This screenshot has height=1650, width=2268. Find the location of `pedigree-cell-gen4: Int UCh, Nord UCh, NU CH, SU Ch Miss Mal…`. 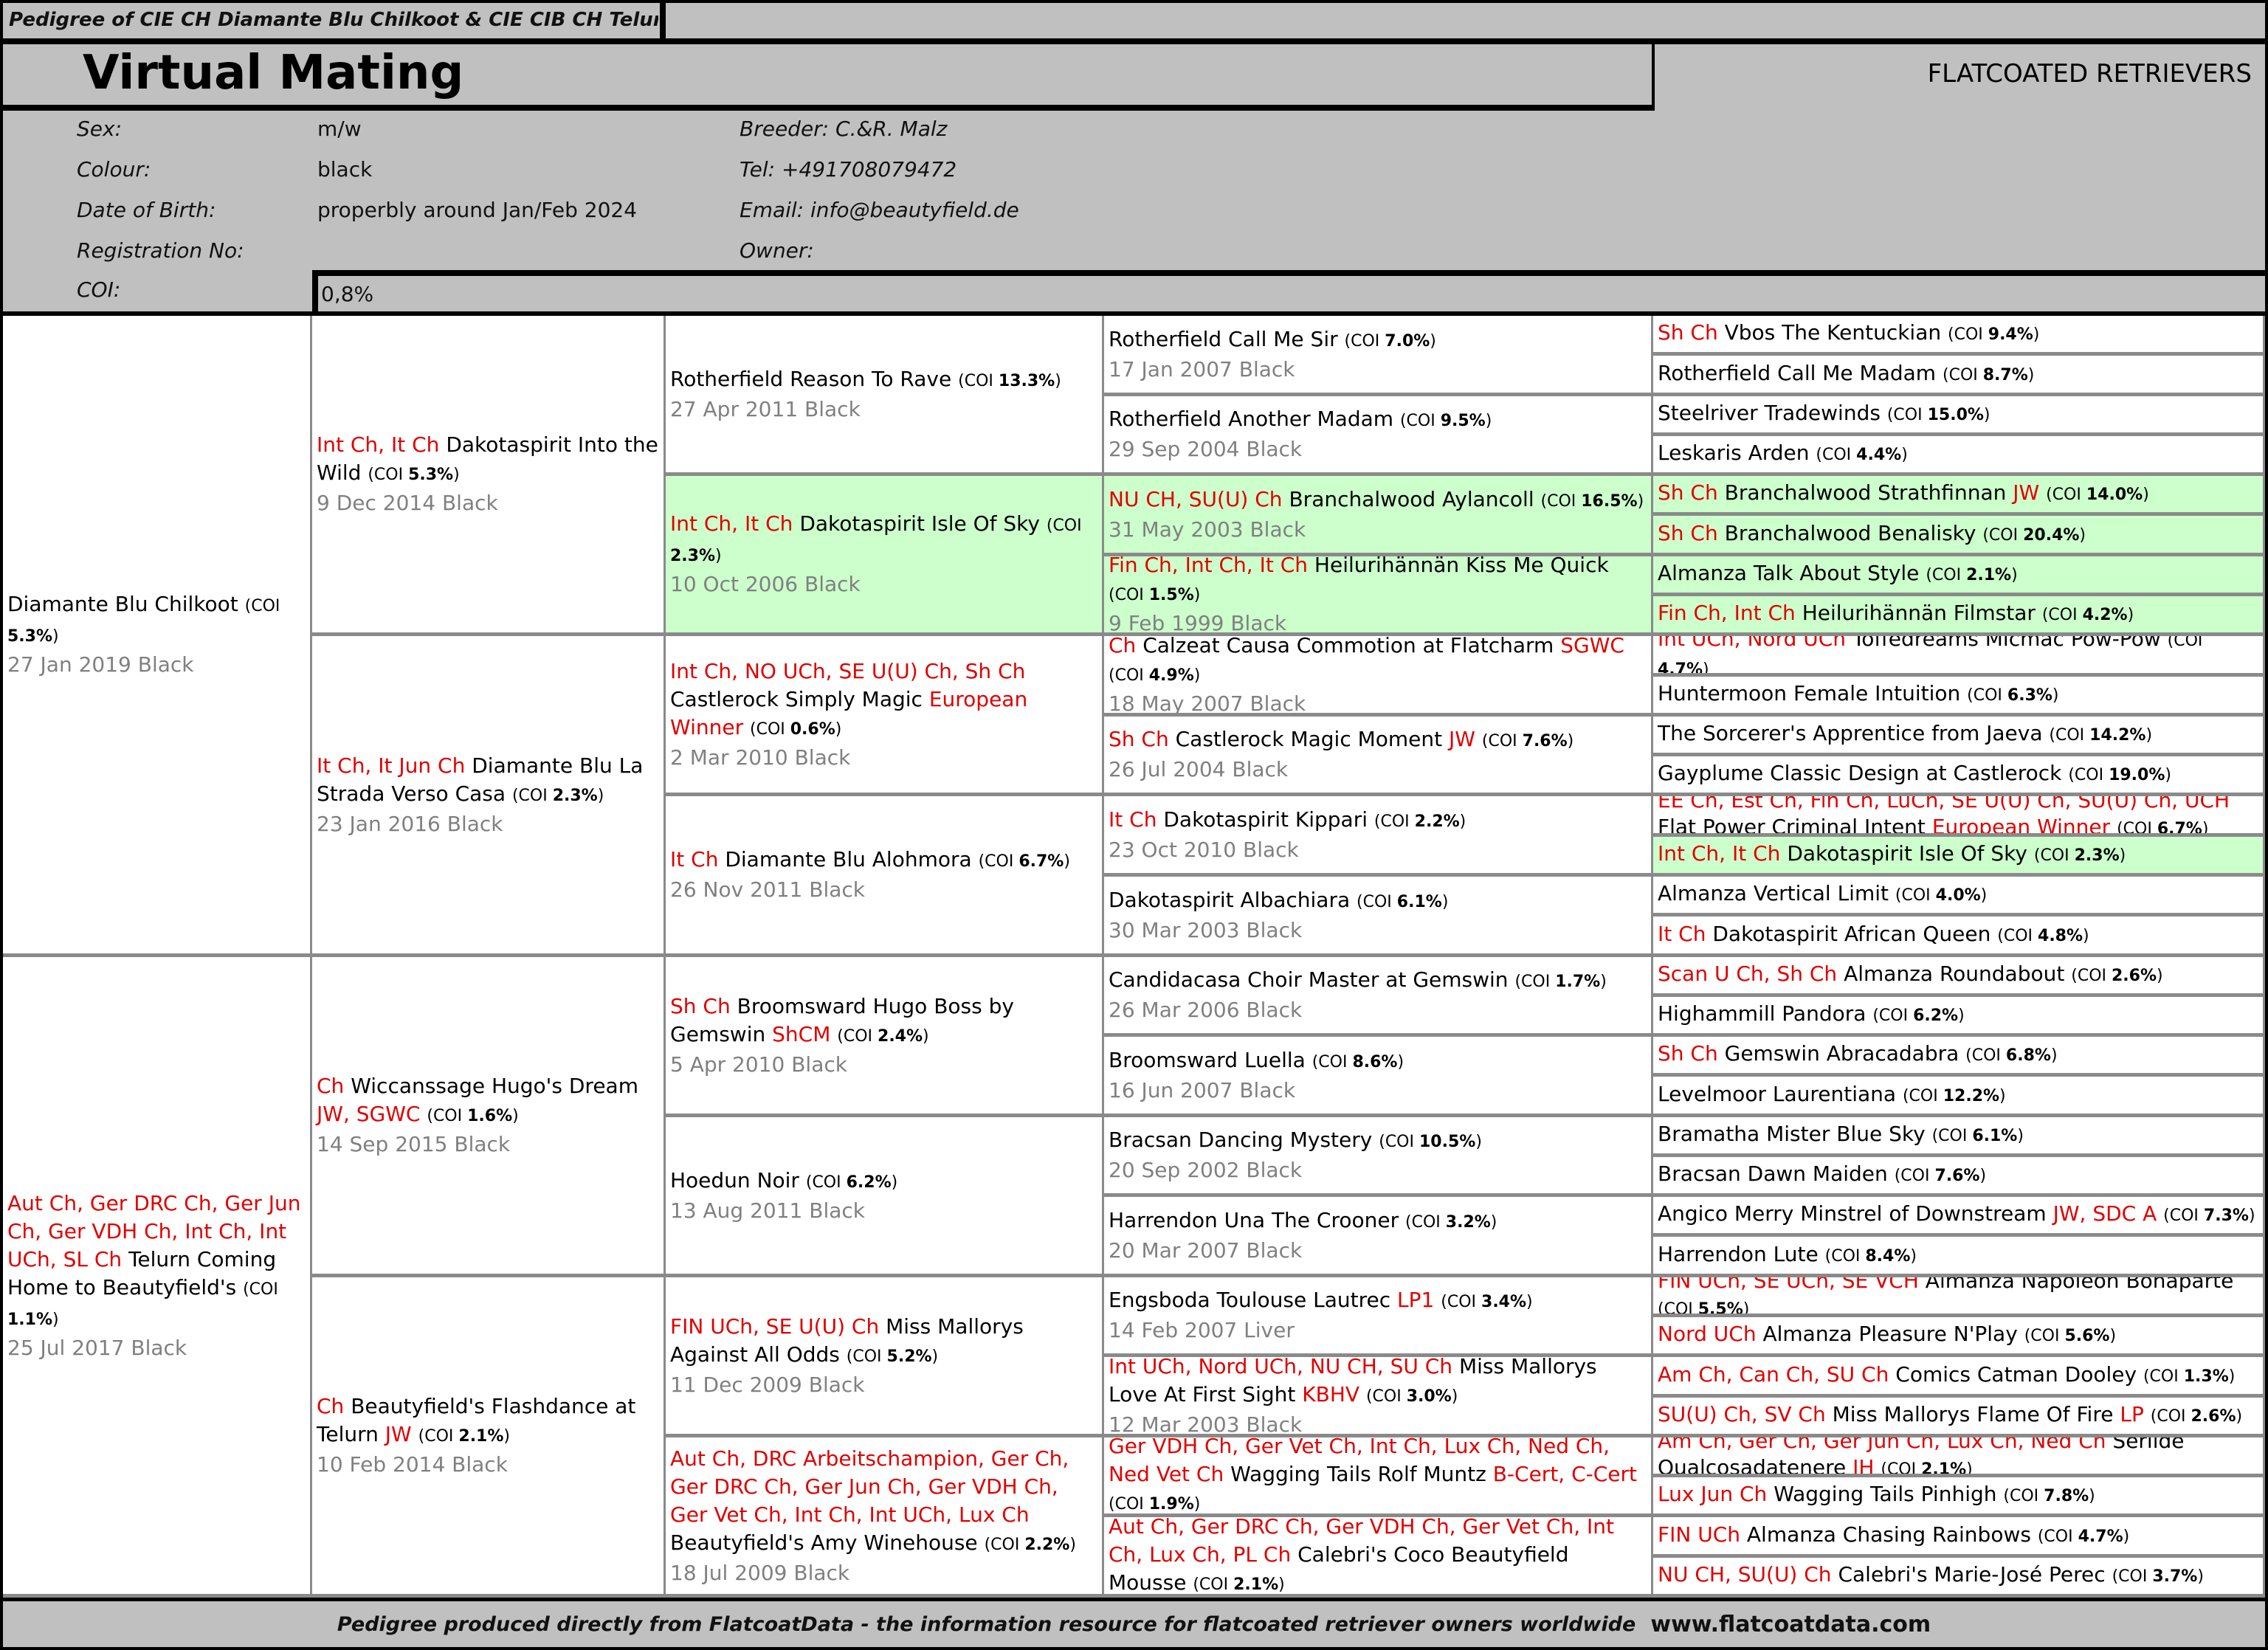

pedigree-cell-gen4: Int UCh, Nord UCh, NU CH, SU Ch Miss Mal… is located at coordinates (1378, 1397).